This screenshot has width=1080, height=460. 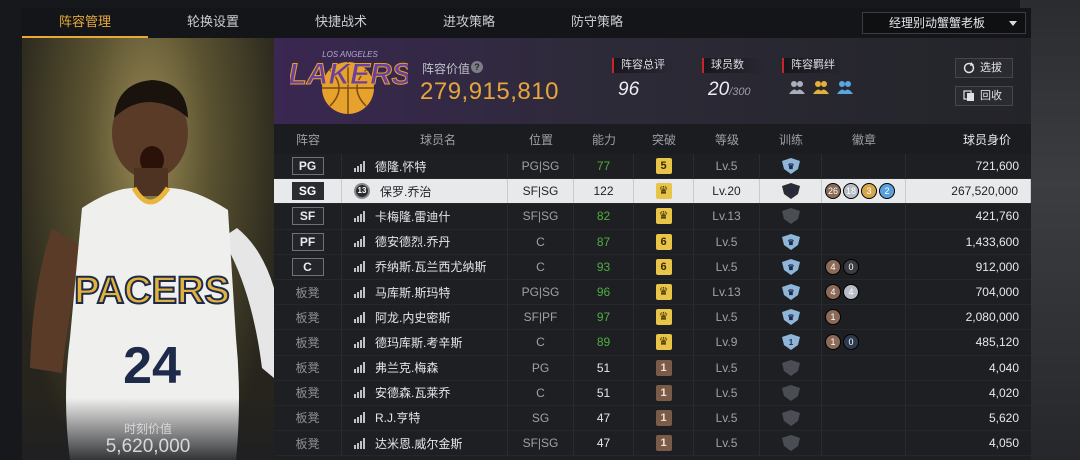 I want to click on badge-icon: 4, so click(x=833, y=266).